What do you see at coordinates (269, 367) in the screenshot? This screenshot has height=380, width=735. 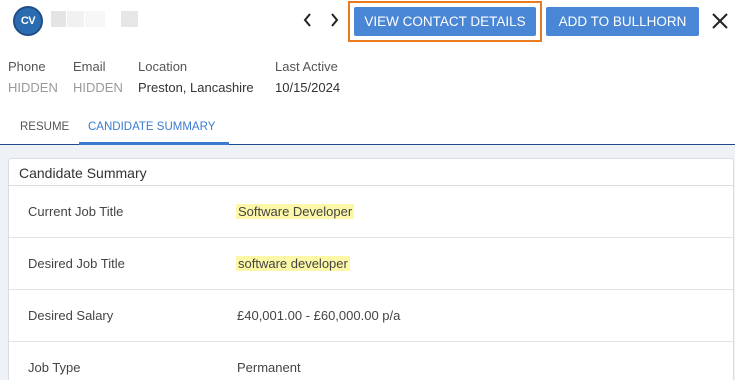 I see `row-value: Permanent` at bounding box center [269, 367].